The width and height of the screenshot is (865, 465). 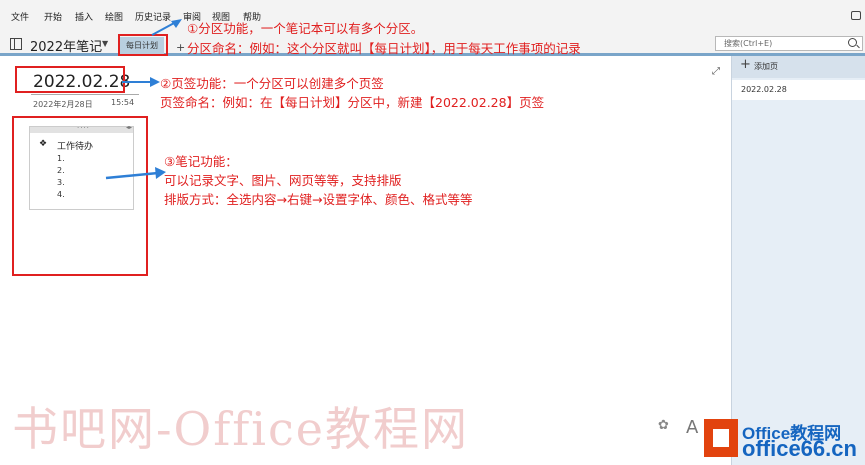 I want to click on section-highlight-box, so click(x=143, y=45).